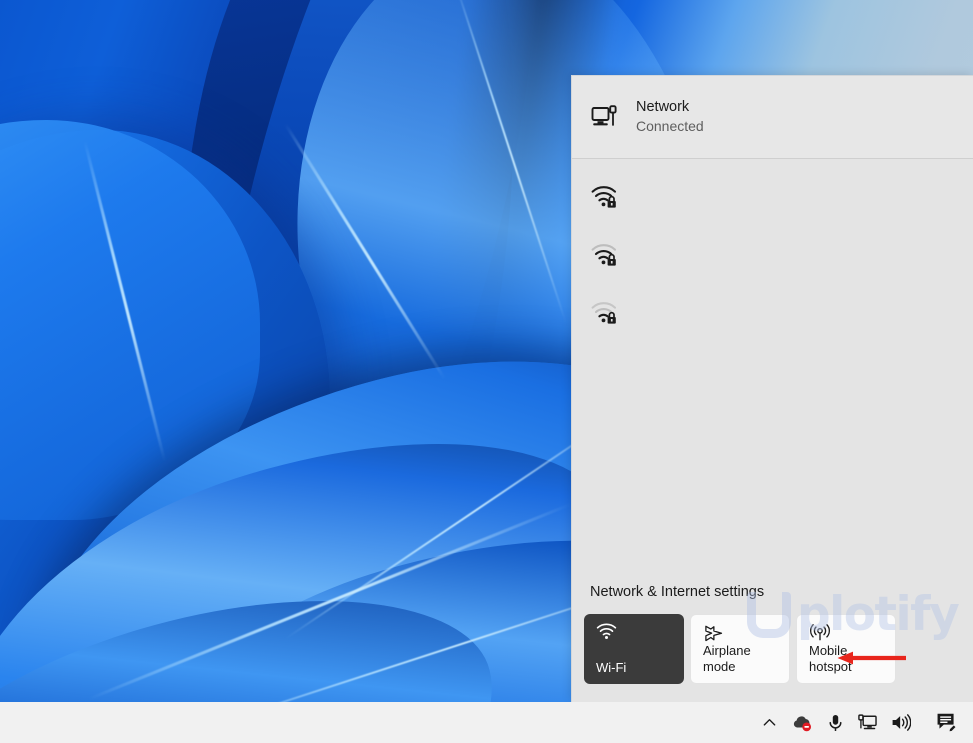 The height and width of the screenshot is (743, 973). Describe the element at coordinates (947, 723) in the screenshot. I see `chat-notification-icon` at that location.